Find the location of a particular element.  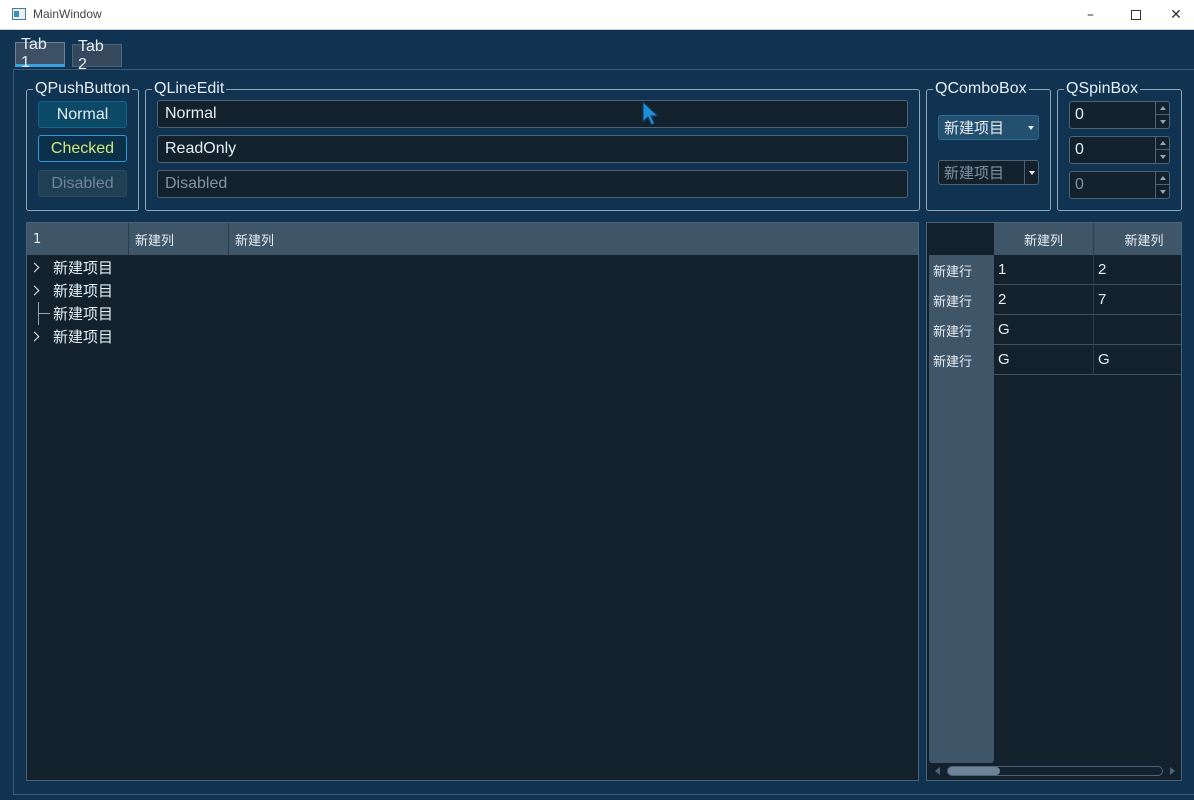

line-edit-group-title: QLineEdit is located at coordinates (189, 89).